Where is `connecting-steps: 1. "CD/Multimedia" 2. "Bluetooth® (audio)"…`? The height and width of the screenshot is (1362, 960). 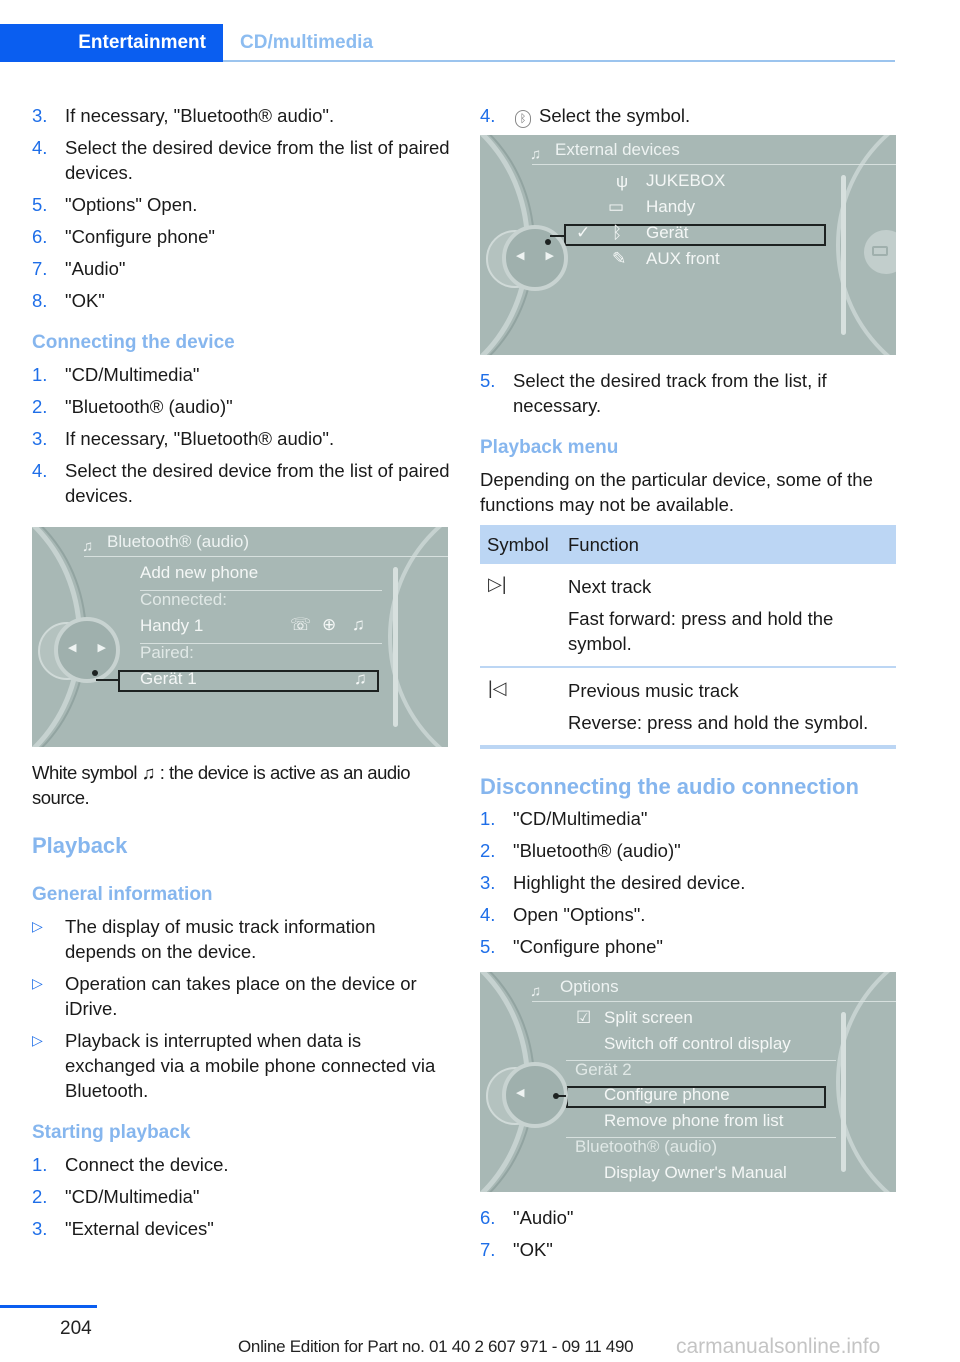 connecting-steps: 1. "CD/Multimedia" 2. "Bluetooth® (audio)"… is located at coordinates (241, 435).